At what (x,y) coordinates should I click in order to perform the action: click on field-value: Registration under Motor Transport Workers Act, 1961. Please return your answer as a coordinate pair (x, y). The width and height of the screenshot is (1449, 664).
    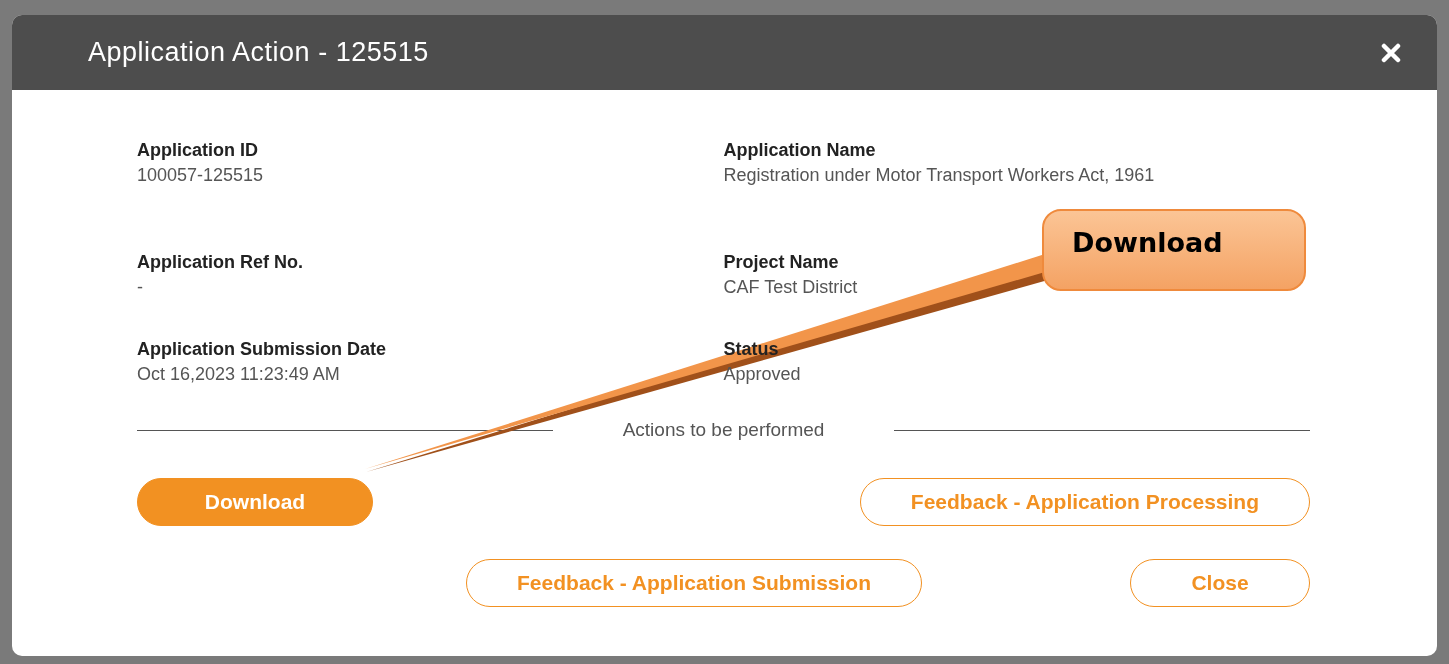
    Looking at the image, I should click on (939, 175).